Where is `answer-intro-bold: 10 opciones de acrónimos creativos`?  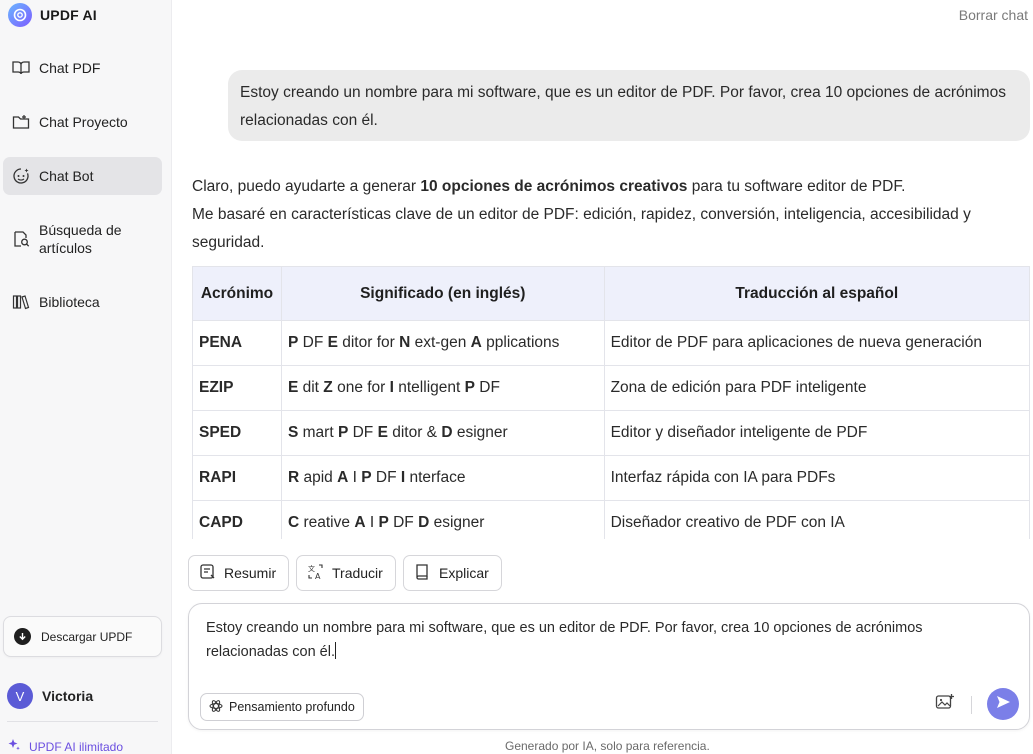 answer-intro-bold: 10 opciones de acrónimos creativos is located at coordinates (554, 186).